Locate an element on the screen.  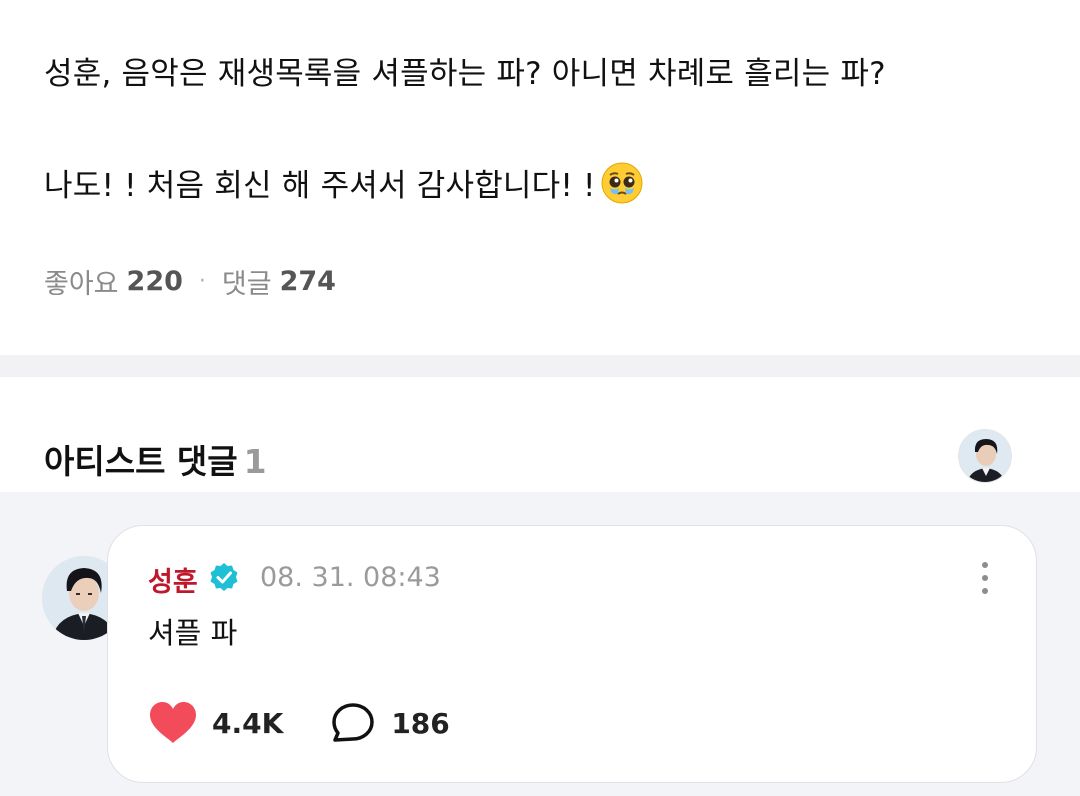
comment-author-name: 성훈 is located at coordinates (173, 579).